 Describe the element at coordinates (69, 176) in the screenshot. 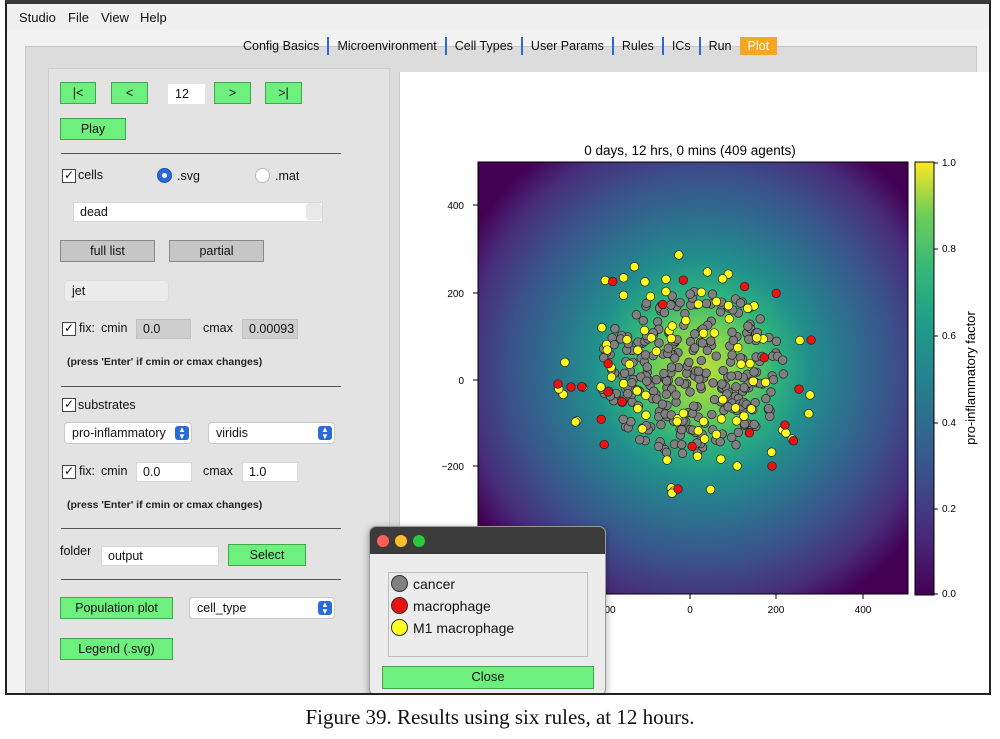

I see `cells-checkbox: ✓` at that location.